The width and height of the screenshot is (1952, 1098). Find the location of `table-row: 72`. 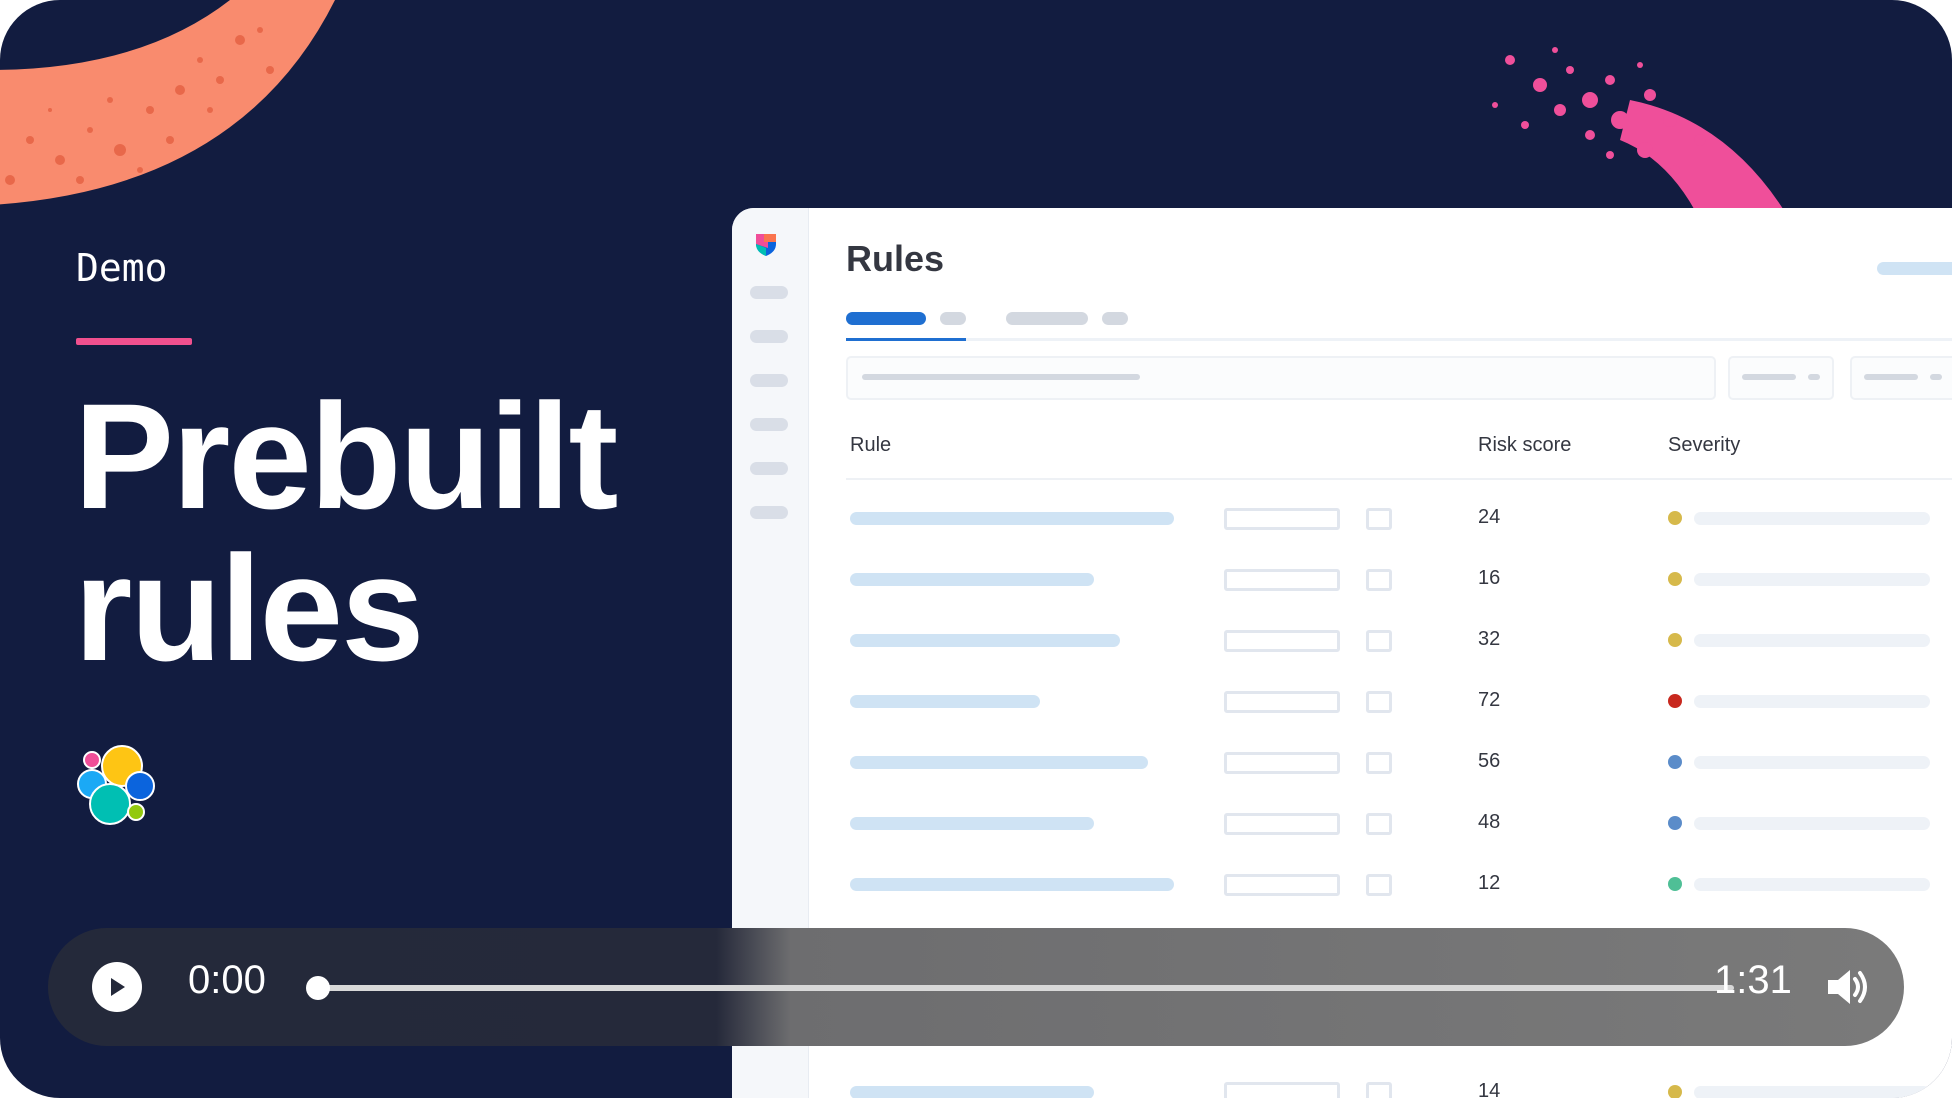

table-row: 72 is located at coordinates (1342, 701).